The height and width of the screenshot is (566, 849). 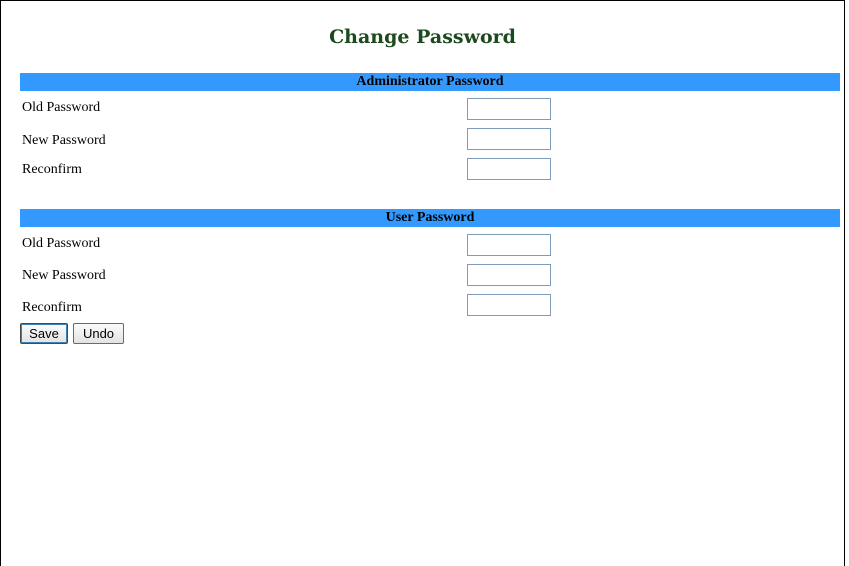 What do you see at coordinates (98, 333) in the screenshot?
I see `undo-button: Undo` at bounding box center [98, 333].